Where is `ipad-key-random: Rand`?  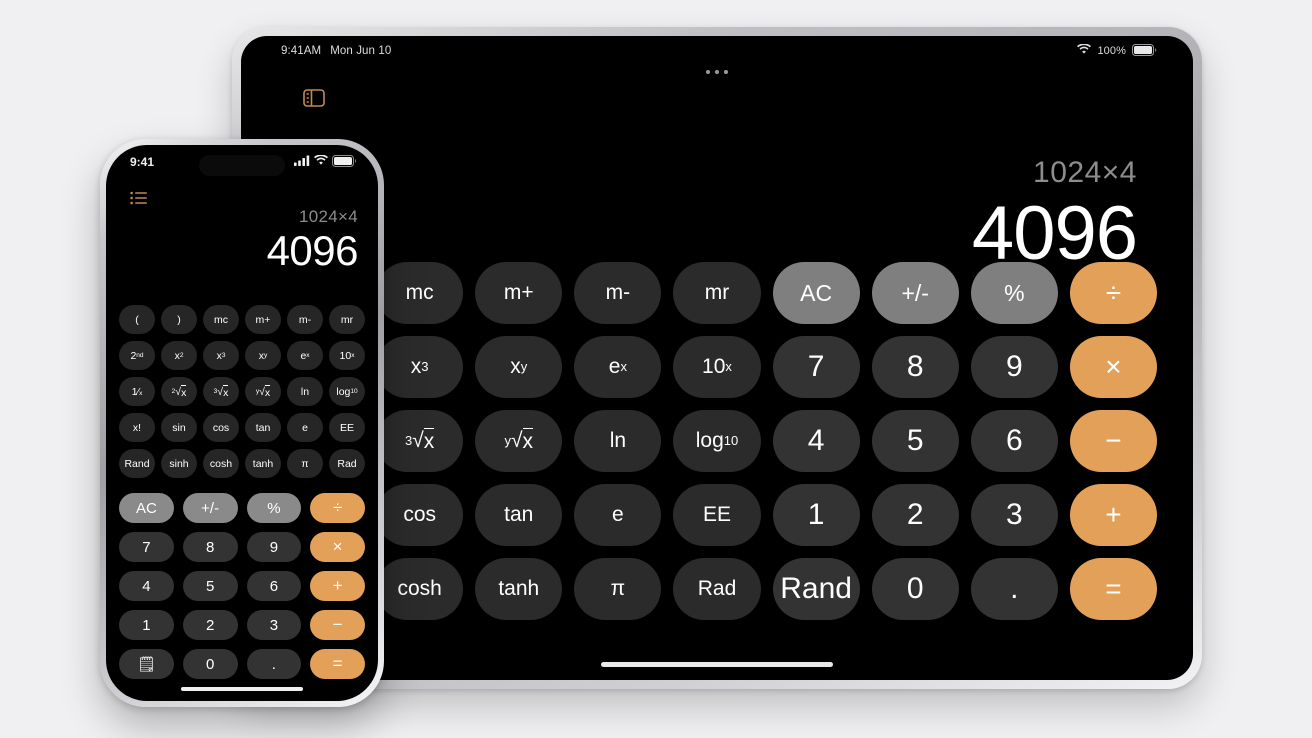 ipad-key-random: Rand is located at coordinates (816, 589).